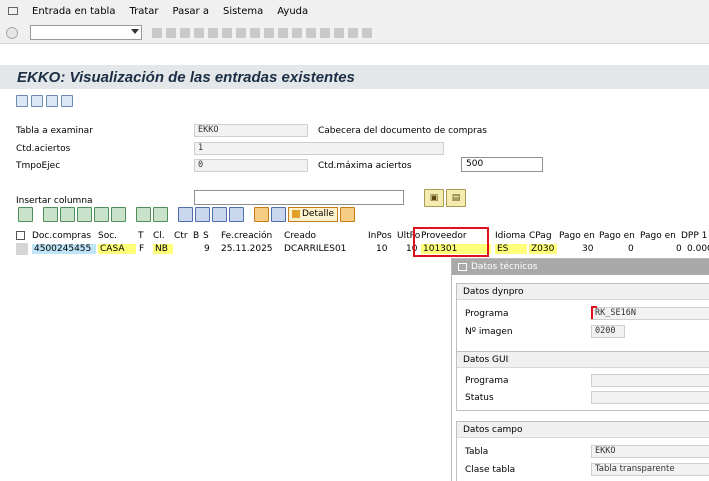 The image size is (709, 481). What do you see at coordinates (313, 214) in the screenshot?
I see `detail-button: Detalle` at bounding box center [313, 214].